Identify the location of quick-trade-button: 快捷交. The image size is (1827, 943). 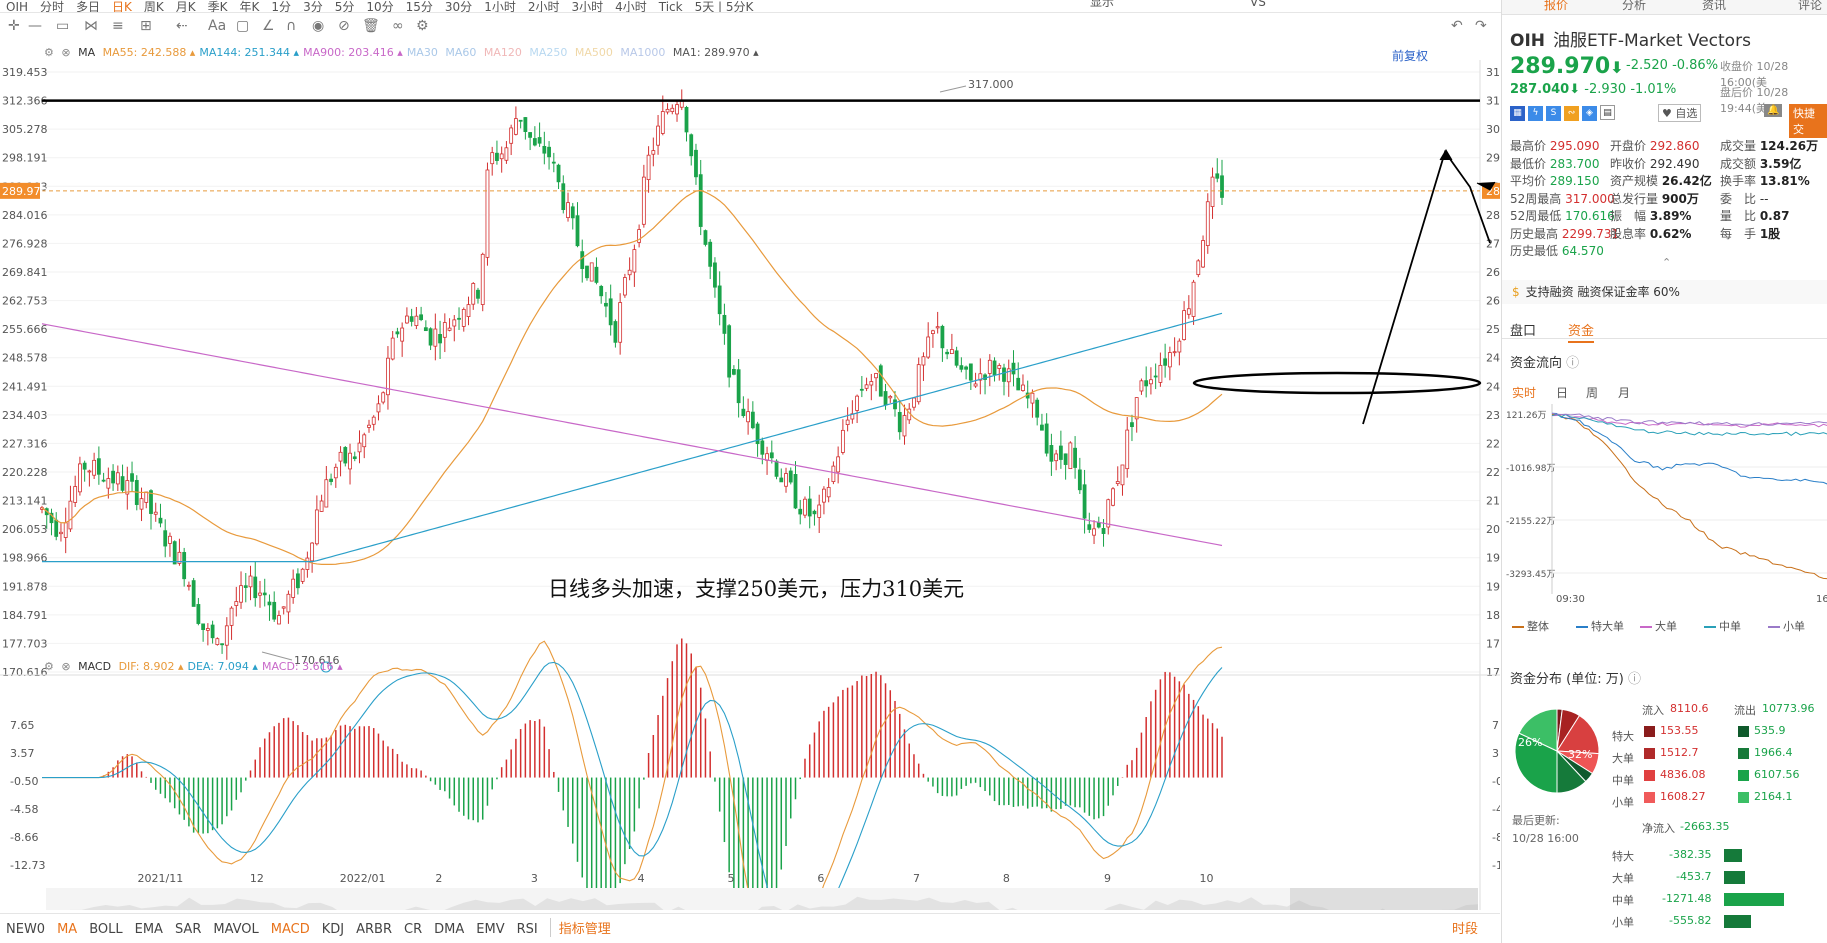
(1808, 121).